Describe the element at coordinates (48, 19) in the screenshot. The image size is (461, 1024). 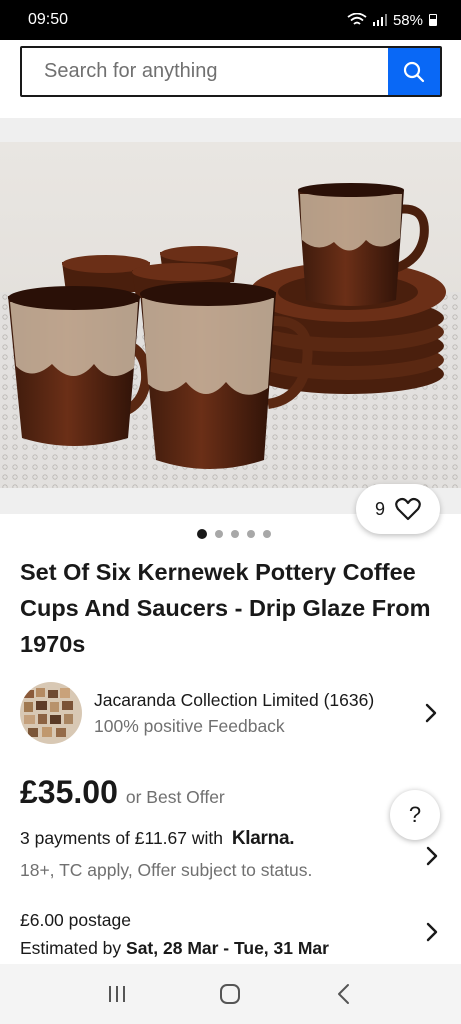
I see `status-time: 09:50` at that location.